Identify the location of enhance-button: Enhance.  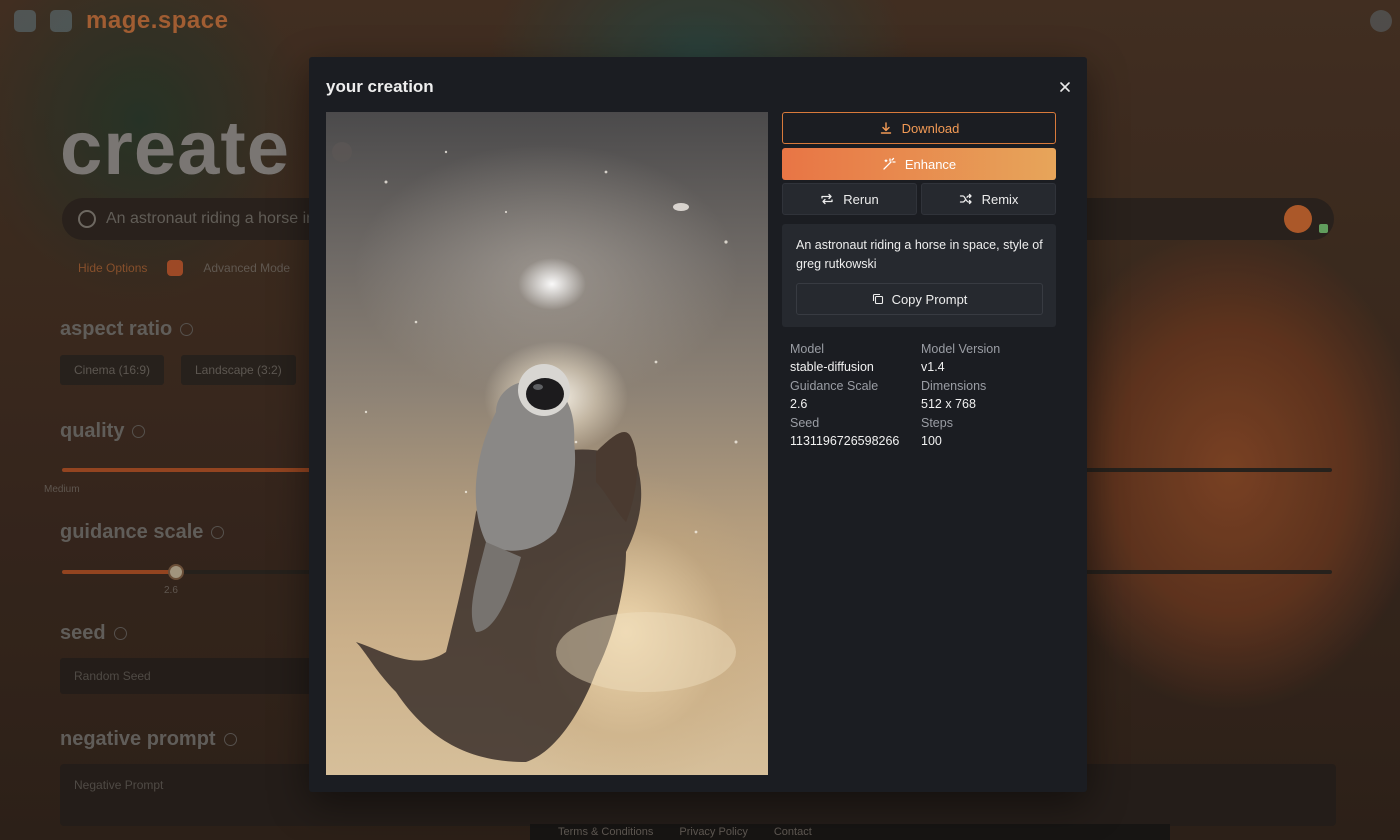
(919, 164).